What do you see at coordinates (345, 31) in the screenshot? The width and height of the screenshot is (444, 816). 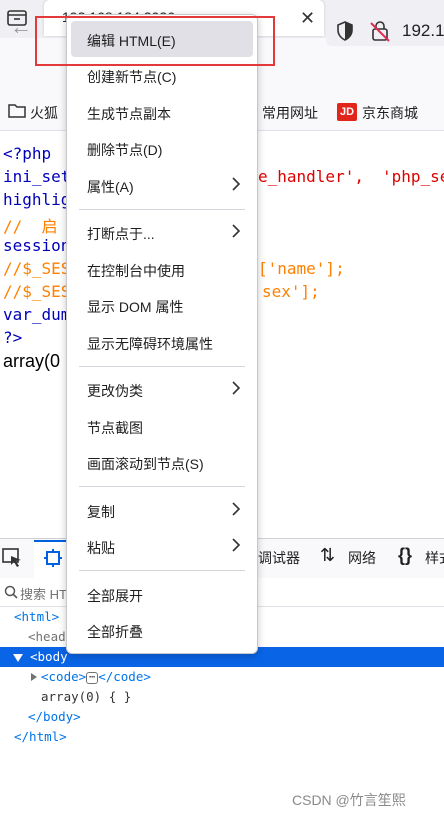 I see `tracking-protection-icon` at bounding box center [345, 31].